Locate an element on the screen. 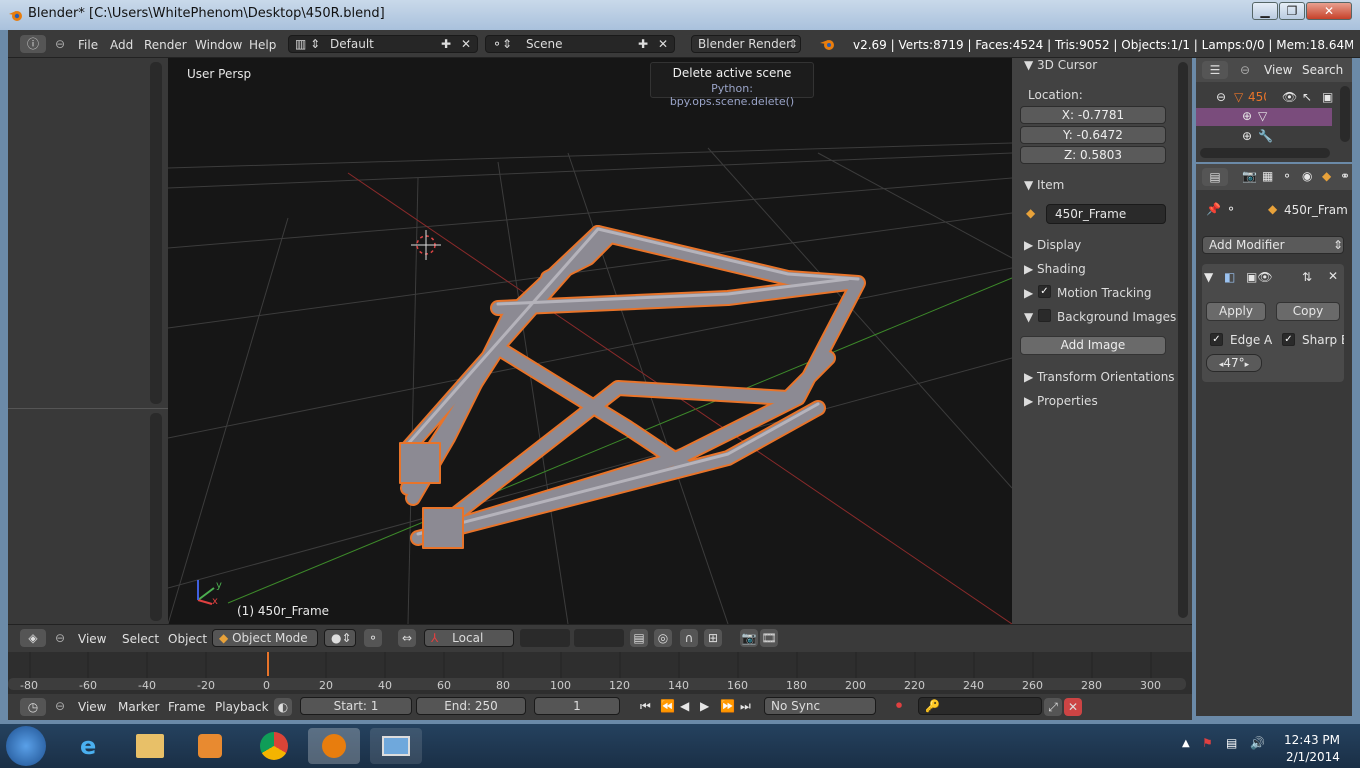  keying-set-field: 🔑 is located at coordinates (980, 706).